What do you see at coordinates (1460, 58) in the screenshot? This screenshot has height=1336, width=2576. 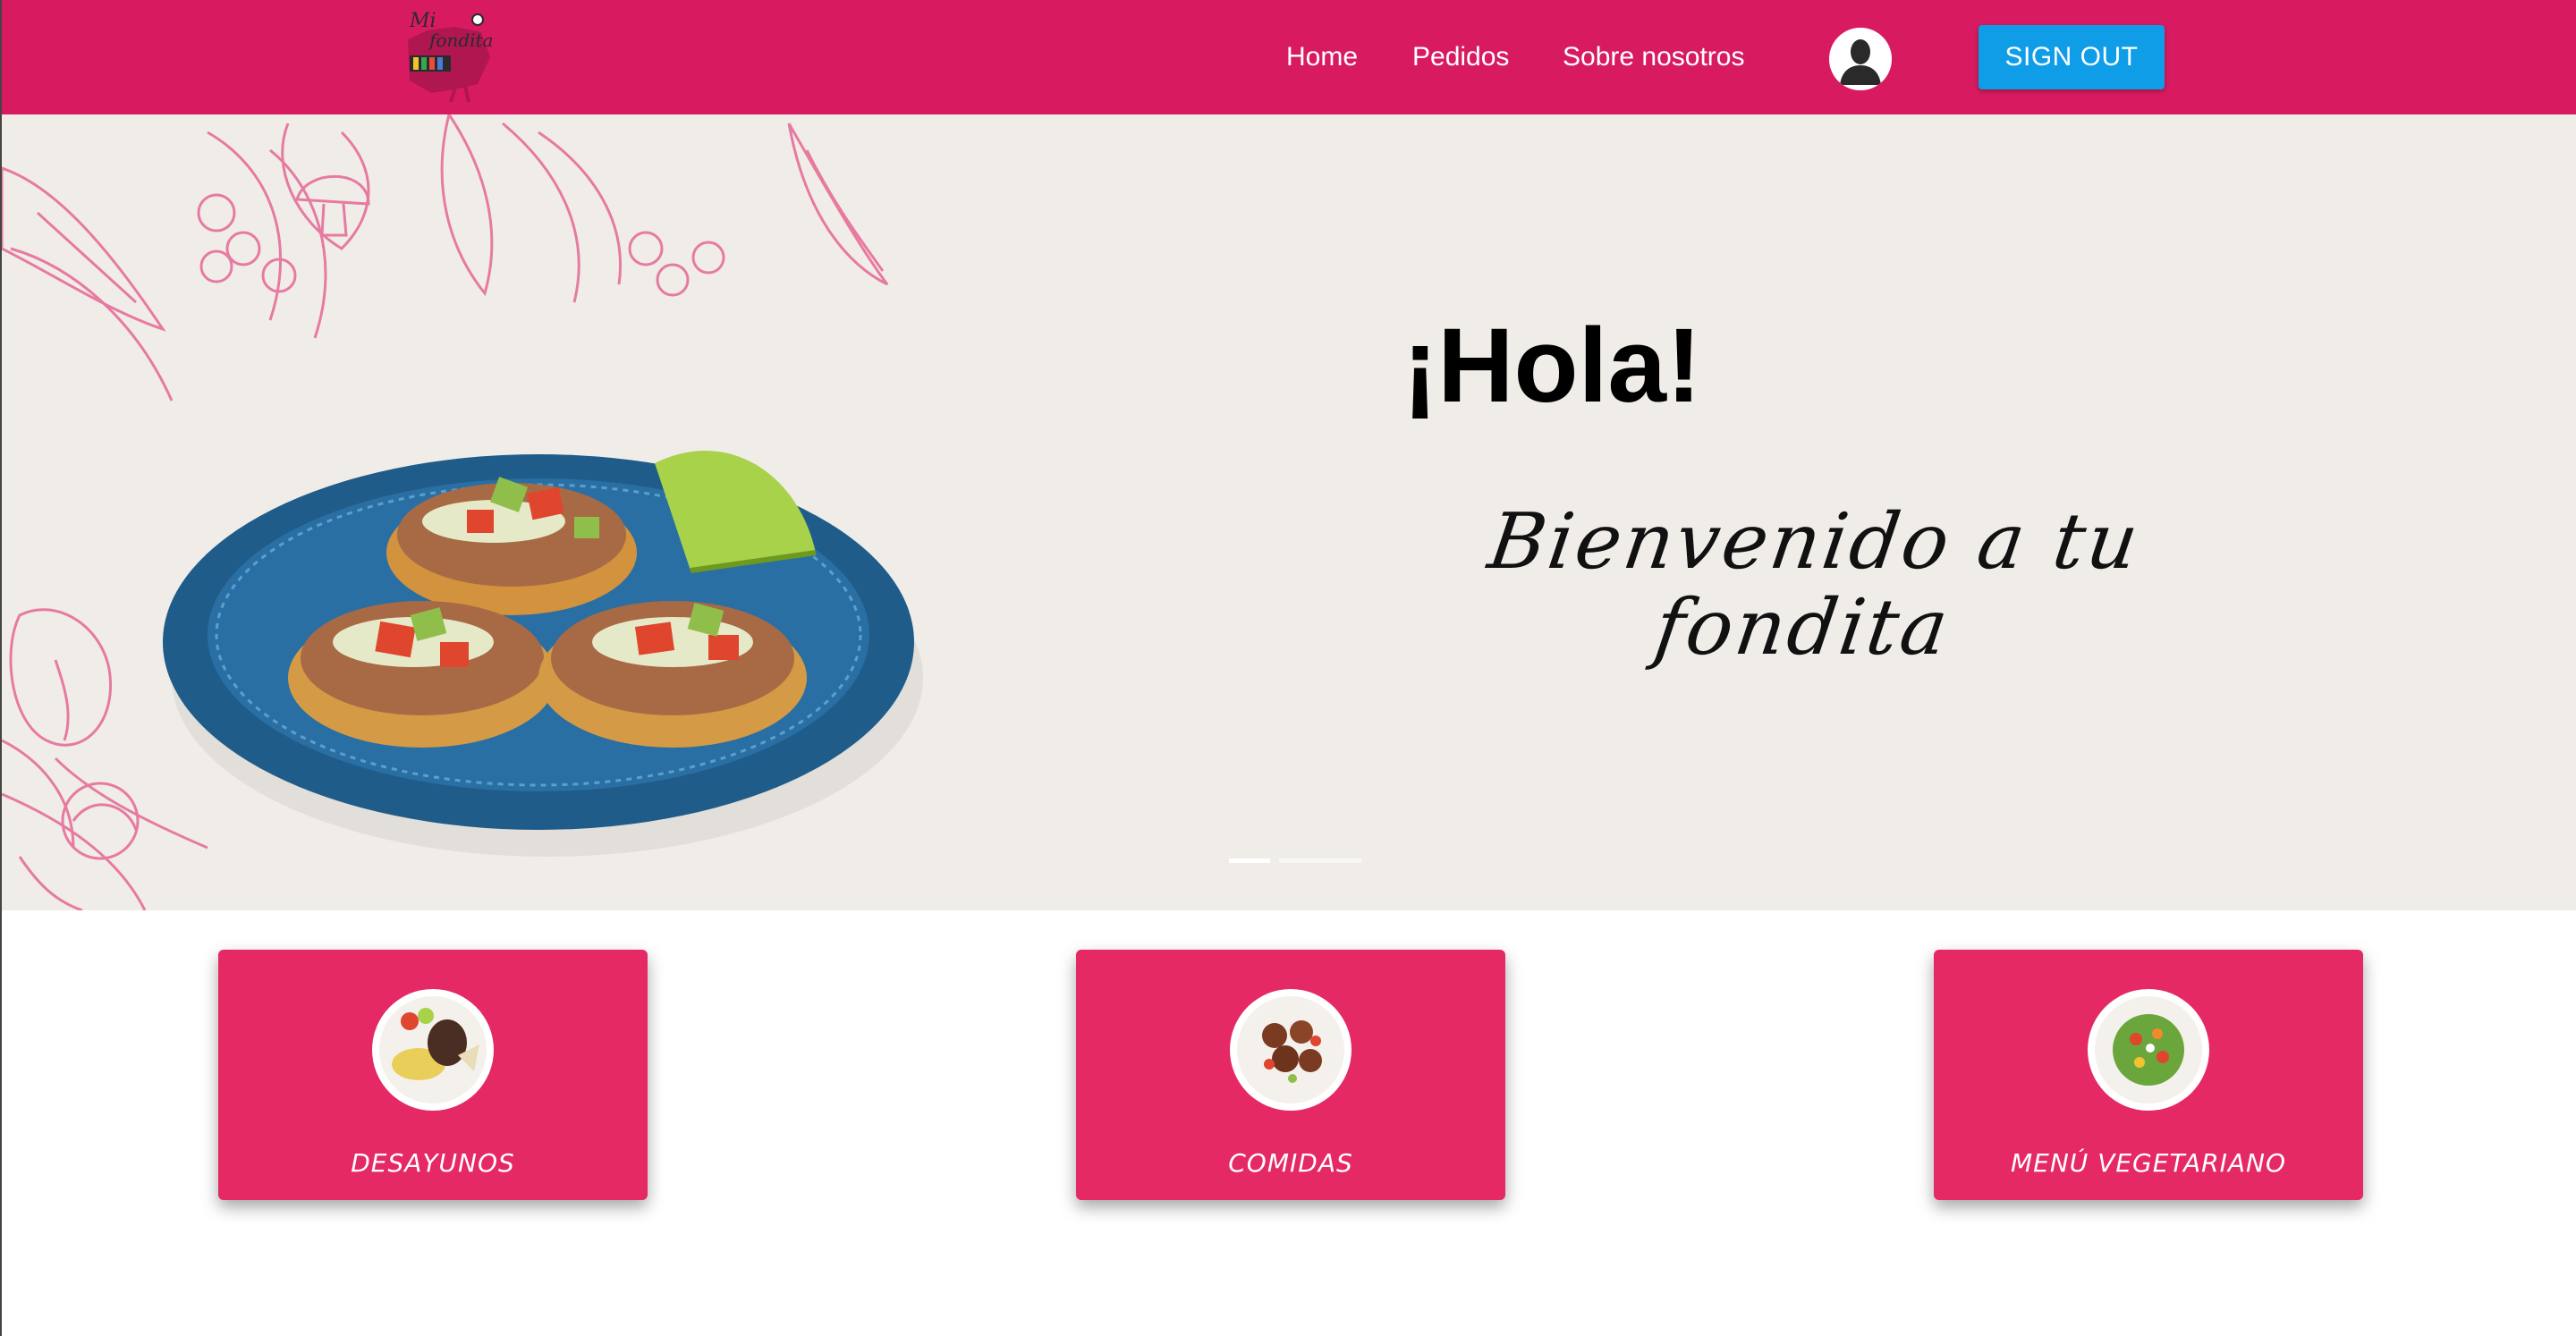 I see `nav-link-pedidos: Pedidos` at bounding box center [1460, 58].